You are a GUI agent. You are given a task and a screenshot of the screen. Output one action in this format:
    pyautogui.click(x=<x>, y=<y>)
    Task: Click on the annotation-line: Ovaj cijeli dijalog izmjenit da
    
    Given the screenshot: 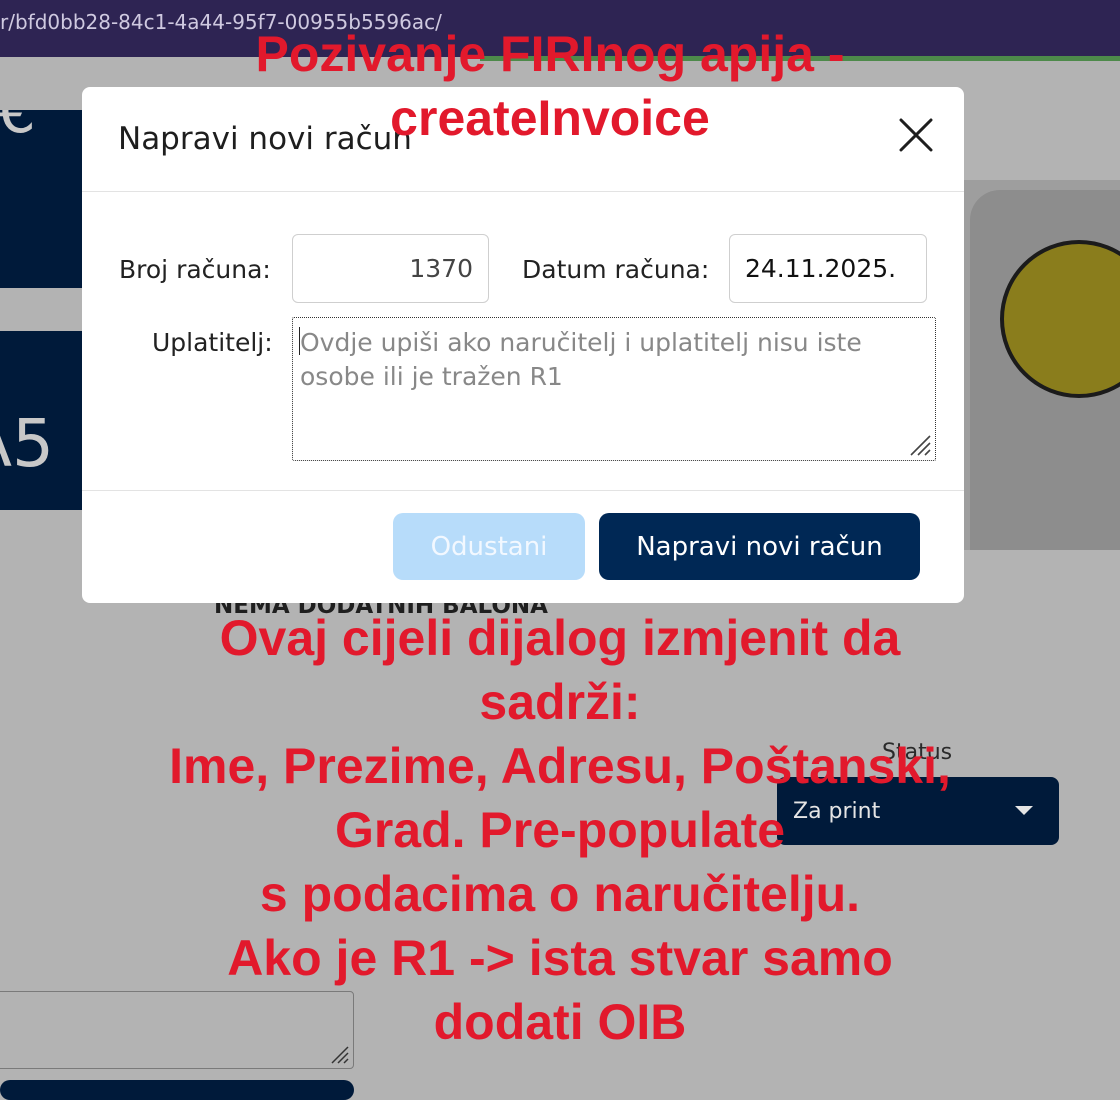 What is the action you would take?
    pyautogui.click(x=560, y=638)
    